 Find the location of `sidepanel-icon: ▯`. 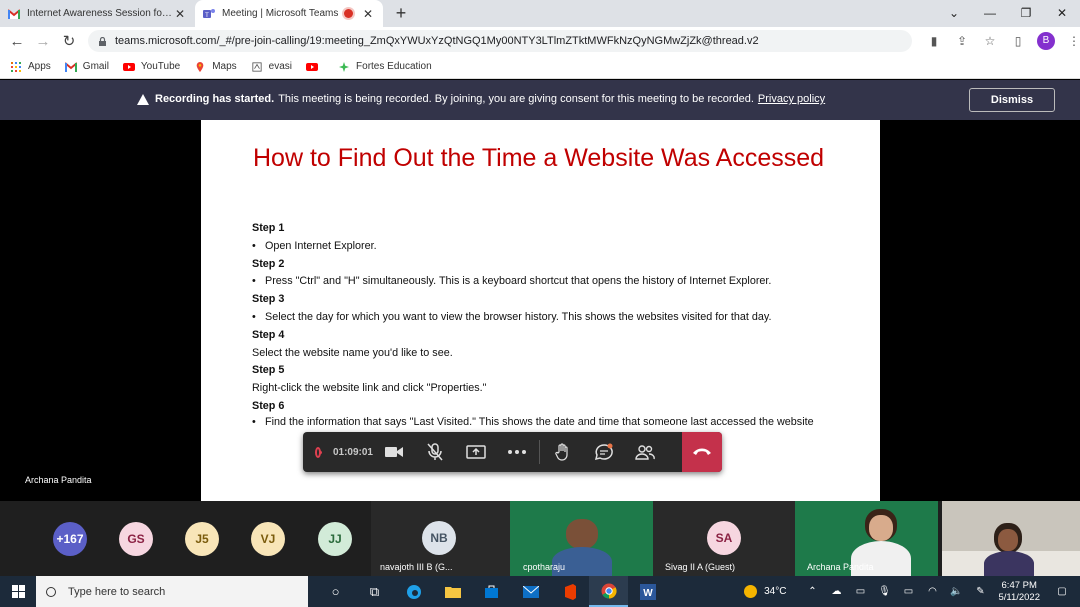

sidepanel-icon: ▯ is located at coordinates (1018, 41).